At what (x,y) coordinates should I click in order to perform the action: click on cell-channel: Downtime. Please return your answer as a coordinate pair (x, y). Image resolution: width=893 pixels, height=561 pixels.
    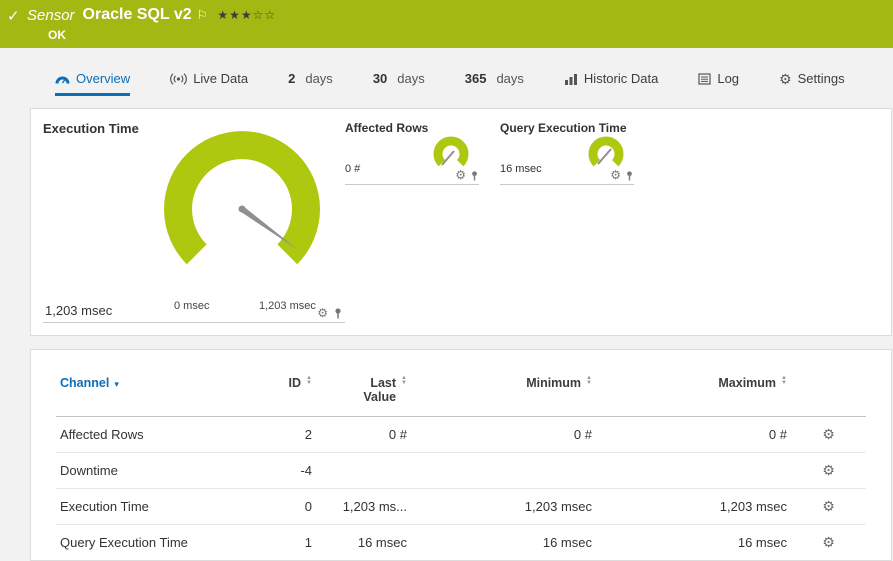
    Looking at the image, I should click on (148, 470).